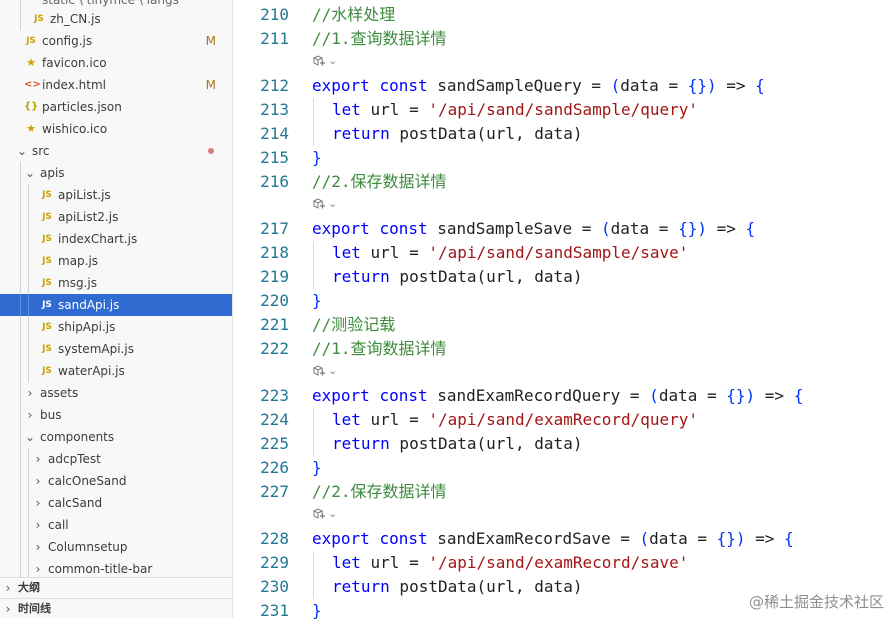 The width and height of the screenshot is (890, 623). I want to click on tree-row-label: src, so click(41, 151).